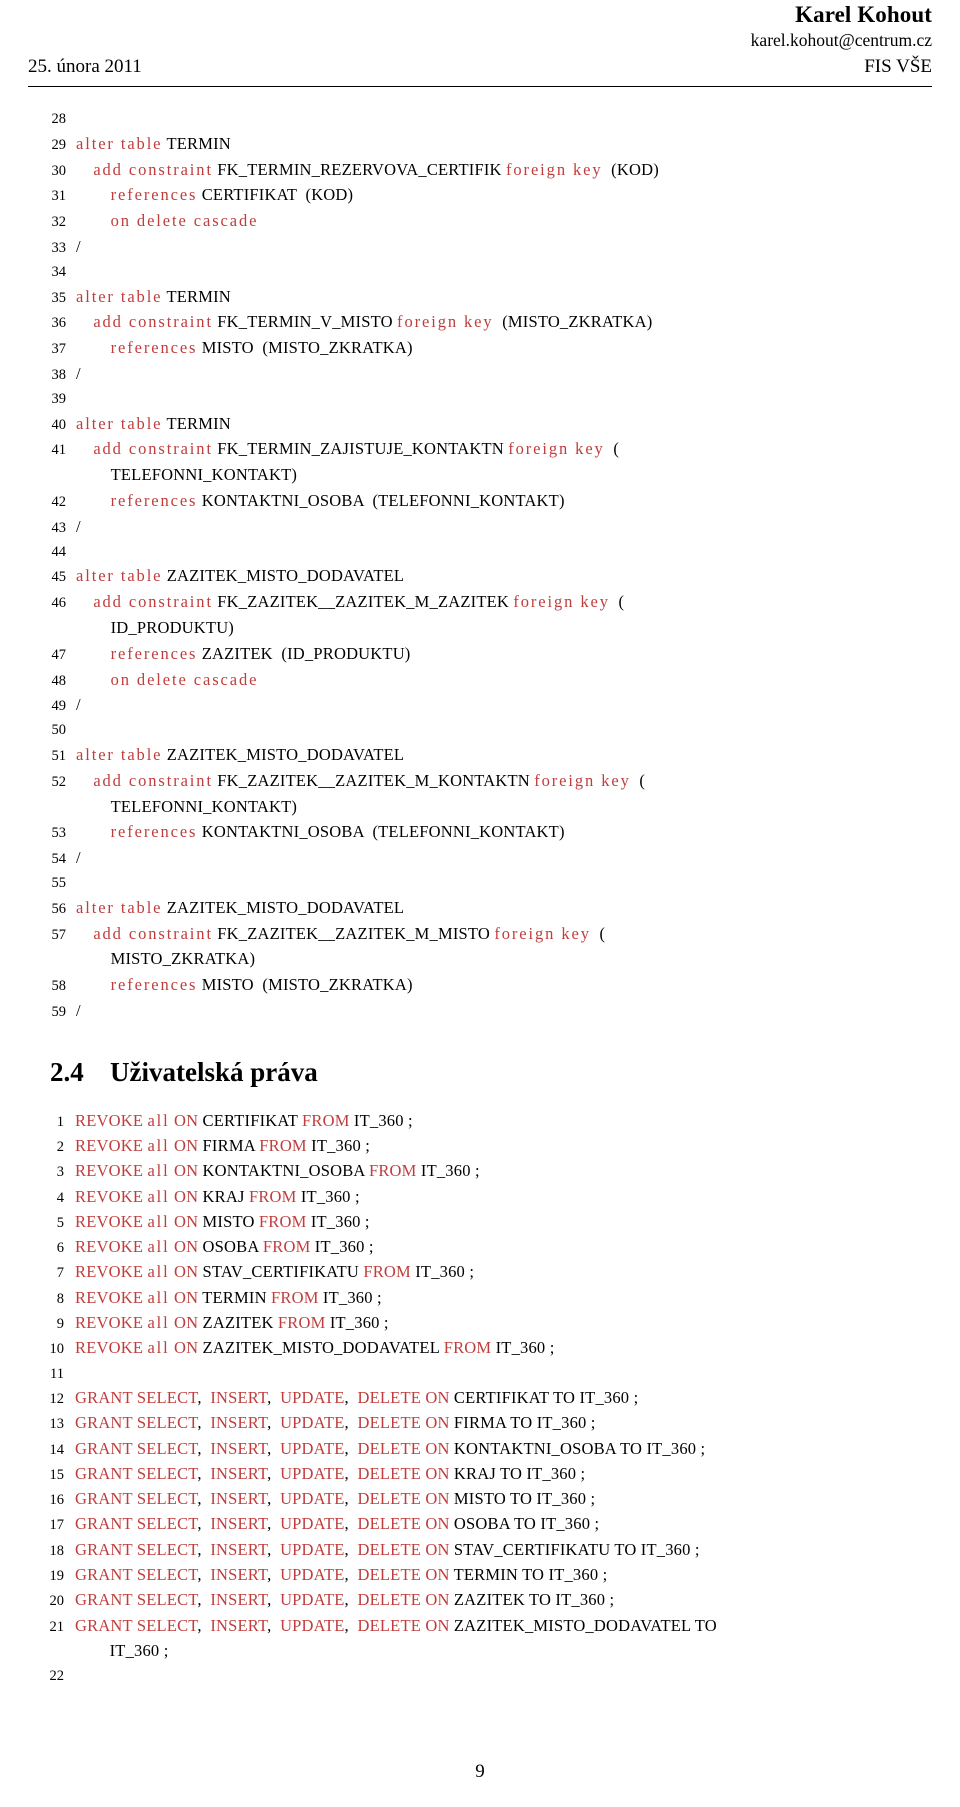 Image resolution: width=960 pixels, height=1807 pixels. Describe the element at coordinates (59, 119) in the screenshot. I see `code-line-number: 28` at that location.